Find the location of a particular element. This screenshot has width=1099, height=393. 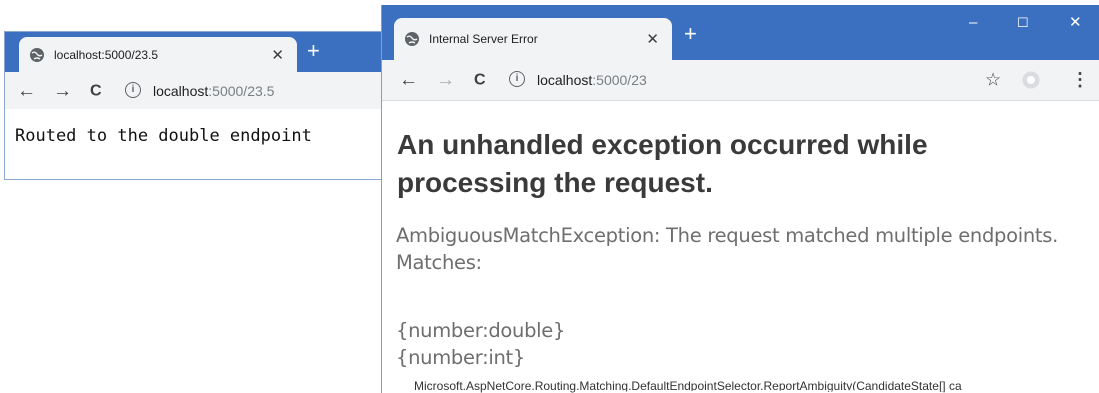

tab-localhost: localhost:5000/23.5 ✕ is located at coordinates (158, 54).